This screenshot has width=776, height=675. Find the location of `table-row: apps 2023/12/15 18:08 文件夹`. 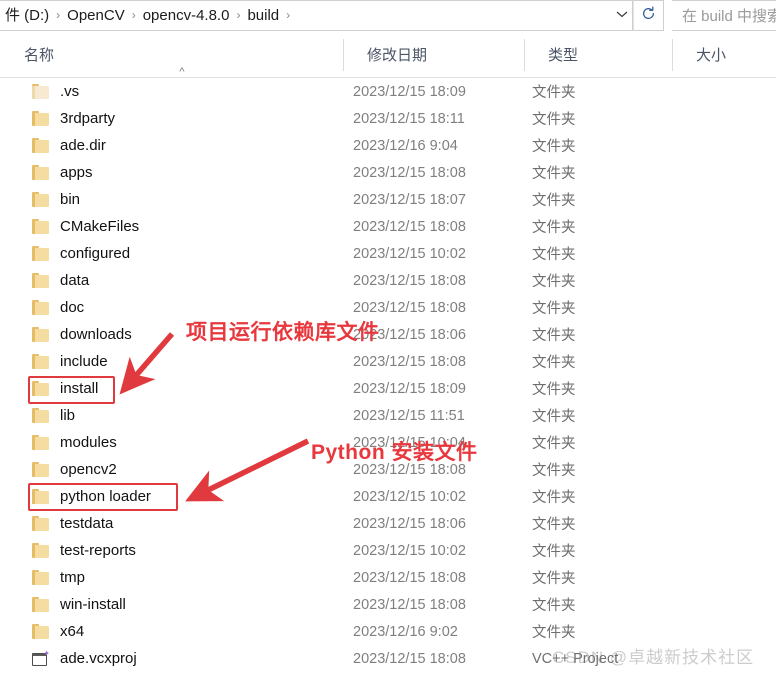

table-row: apps 2023/12/15 18:08 文件夹 is located at coordinates (388, 172).